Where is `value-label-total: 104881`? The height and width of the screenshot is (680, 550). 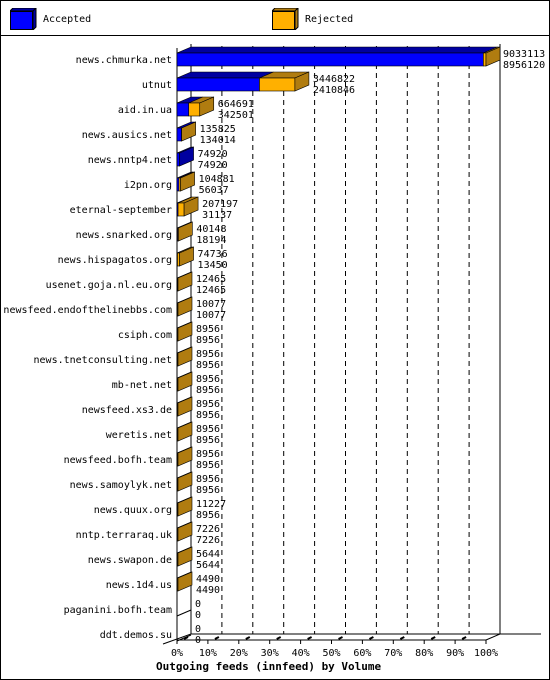 value-label-total: 104881 is located at coordinates (217, 179).